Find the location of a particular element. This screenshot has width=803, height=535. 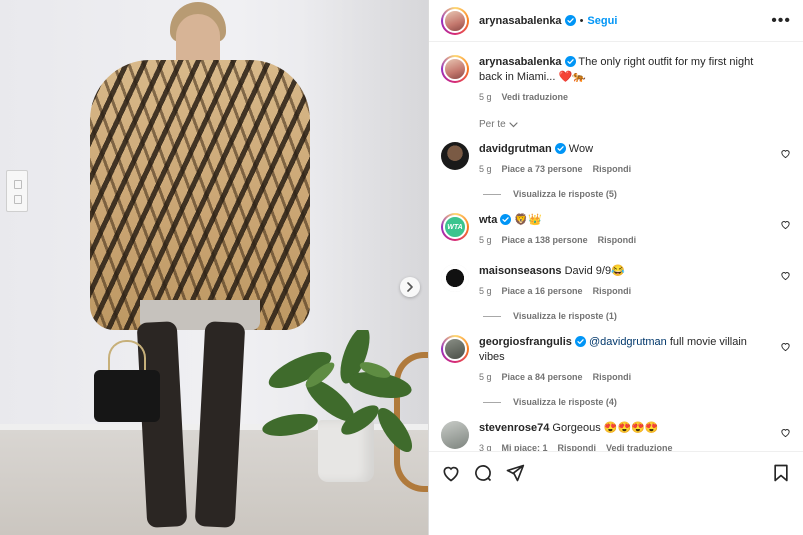

comment-meta: 3 g Mi piace: 1 Rispondi Vedi traduzione is located at coordinates (624, 446).